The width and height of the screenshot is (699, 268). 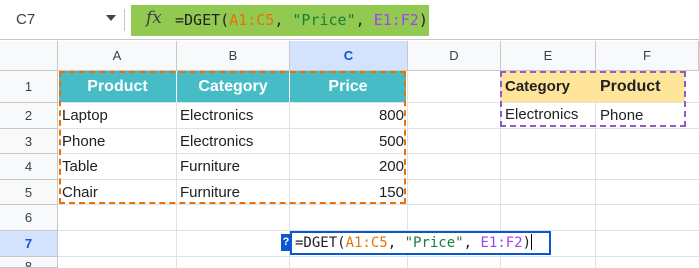 What do you see at coordinates (454, 56) in the screenshot?
I see `column-header-d: D` at bounding box center [454, 56].